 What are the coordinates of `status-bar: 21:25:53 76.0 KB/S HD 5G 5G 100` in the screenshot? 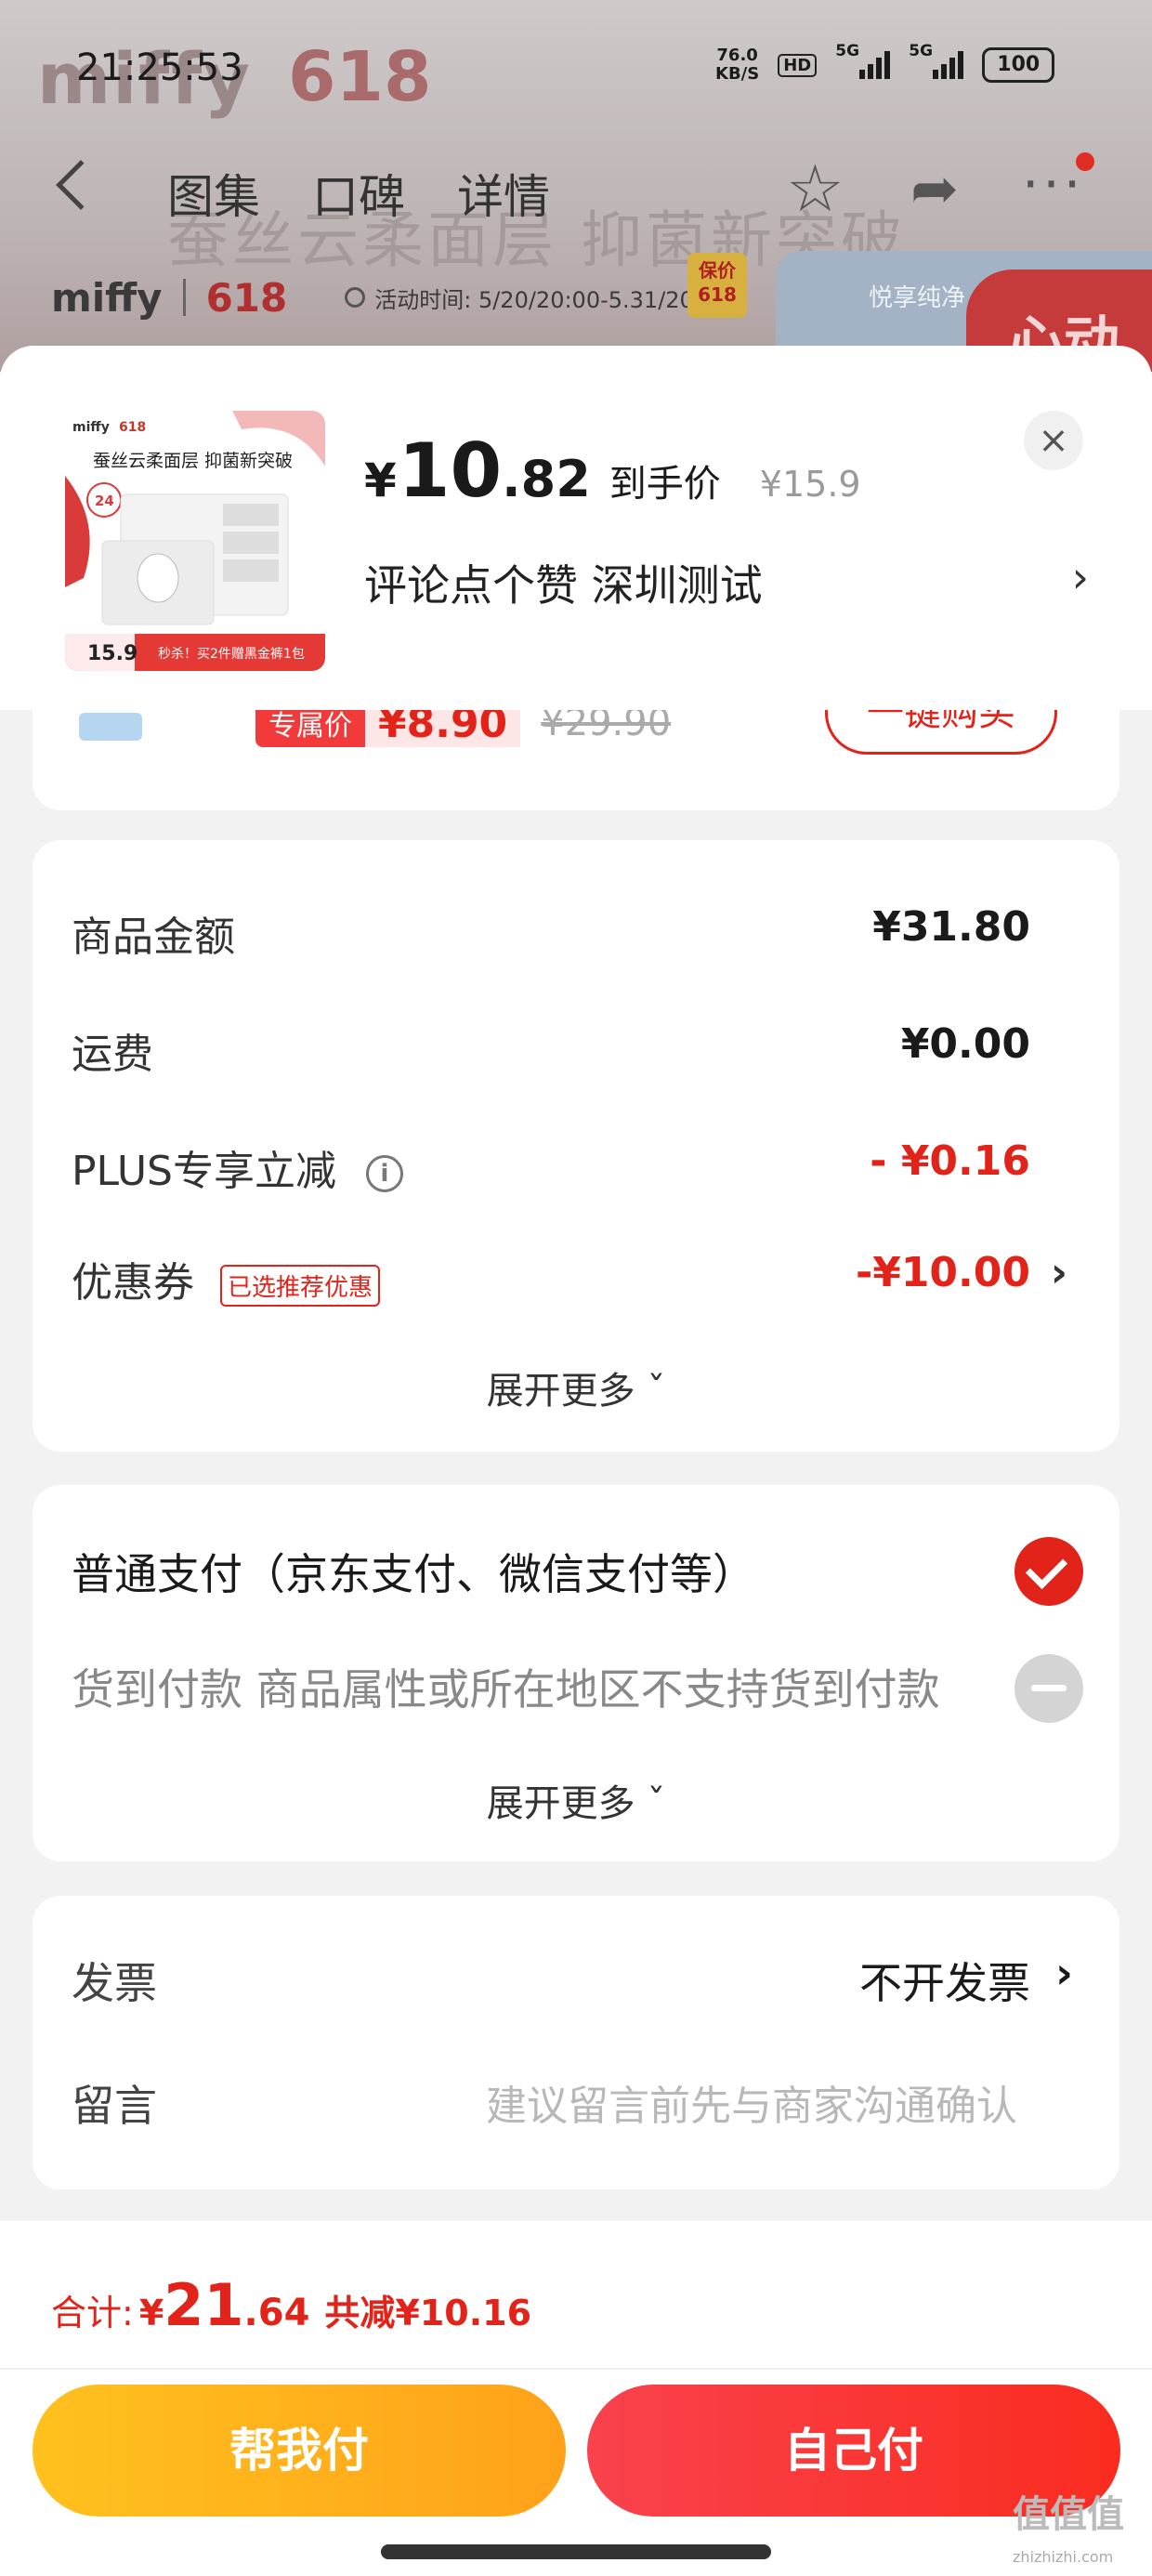 It's located at (576, 69).